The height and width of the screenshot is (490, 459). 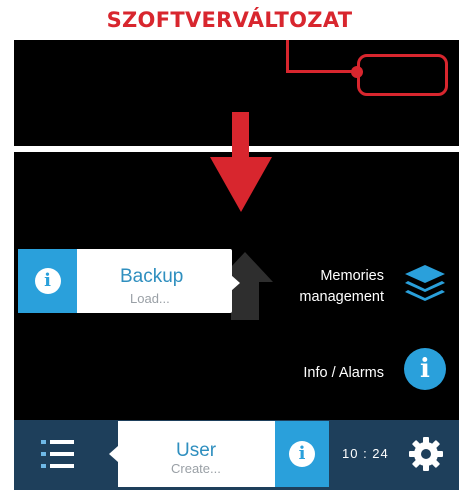 I want to click on backup-title: Backup, so click(x=152, y=276).